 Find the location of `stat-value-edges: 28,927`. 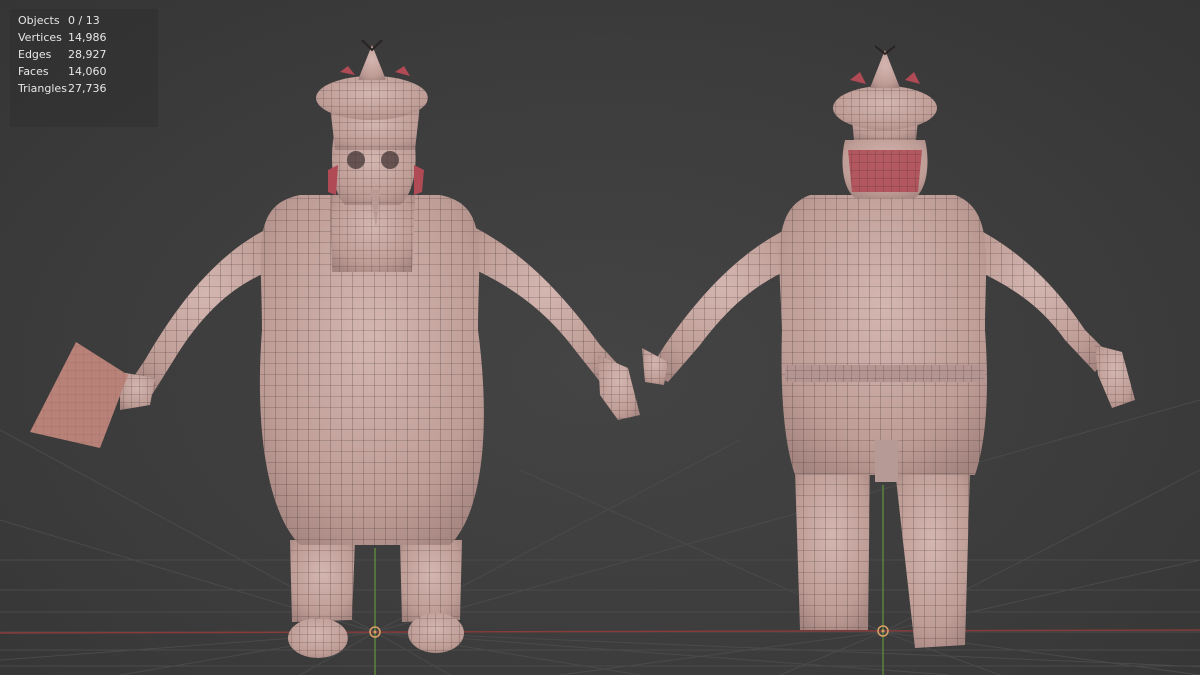

stat-value-edges: 28,927 is located at coordinates (87, 54).